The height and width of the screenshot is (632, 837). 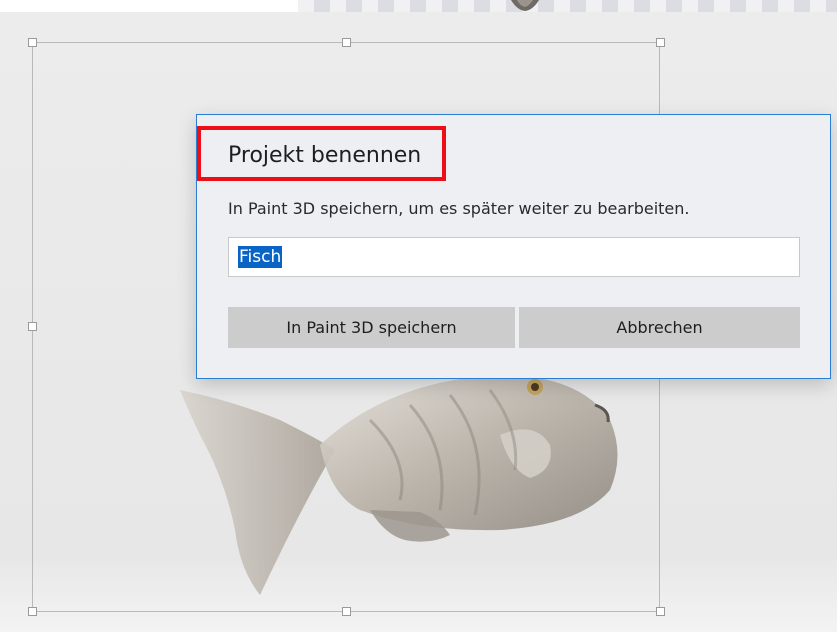 What do you see at coordinates (32, 611) in the screenshot?
I see `resize-handle-bottom-left` at bounding box center [32, 611].